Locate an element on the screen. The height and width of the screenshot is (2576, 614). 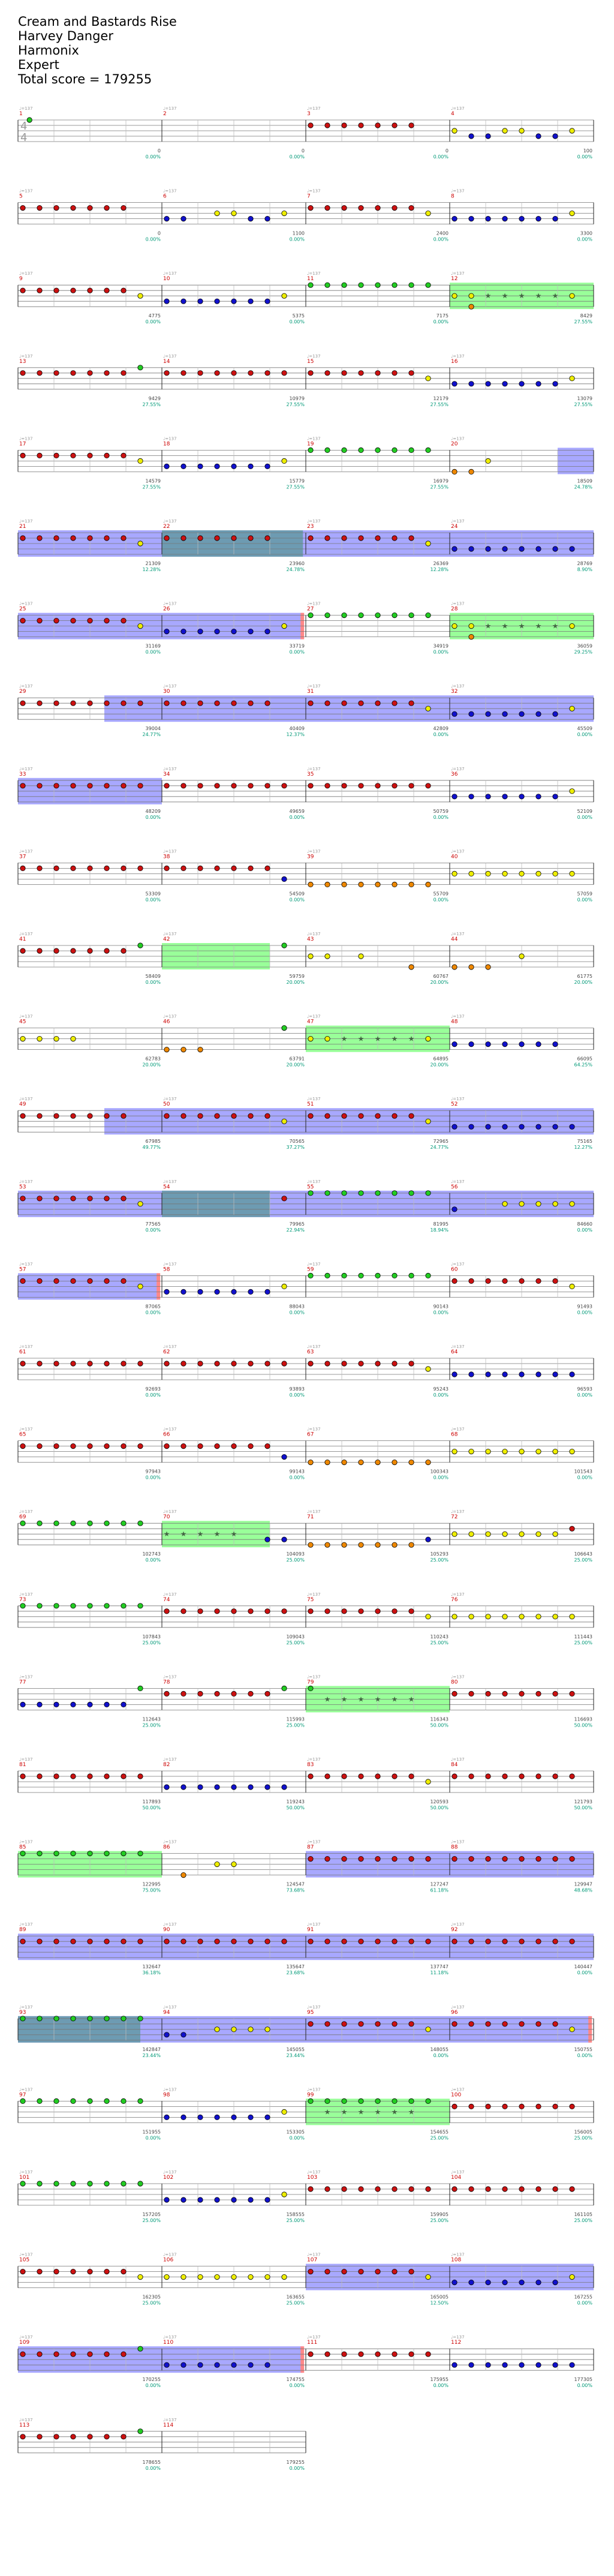
measure-score: 161105 is located at coordinates (583, 2214).